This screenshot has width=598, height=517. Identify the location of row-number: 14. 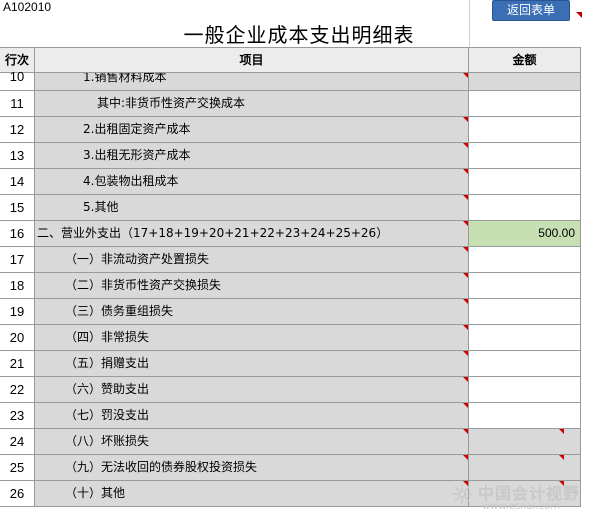
(17, 181).